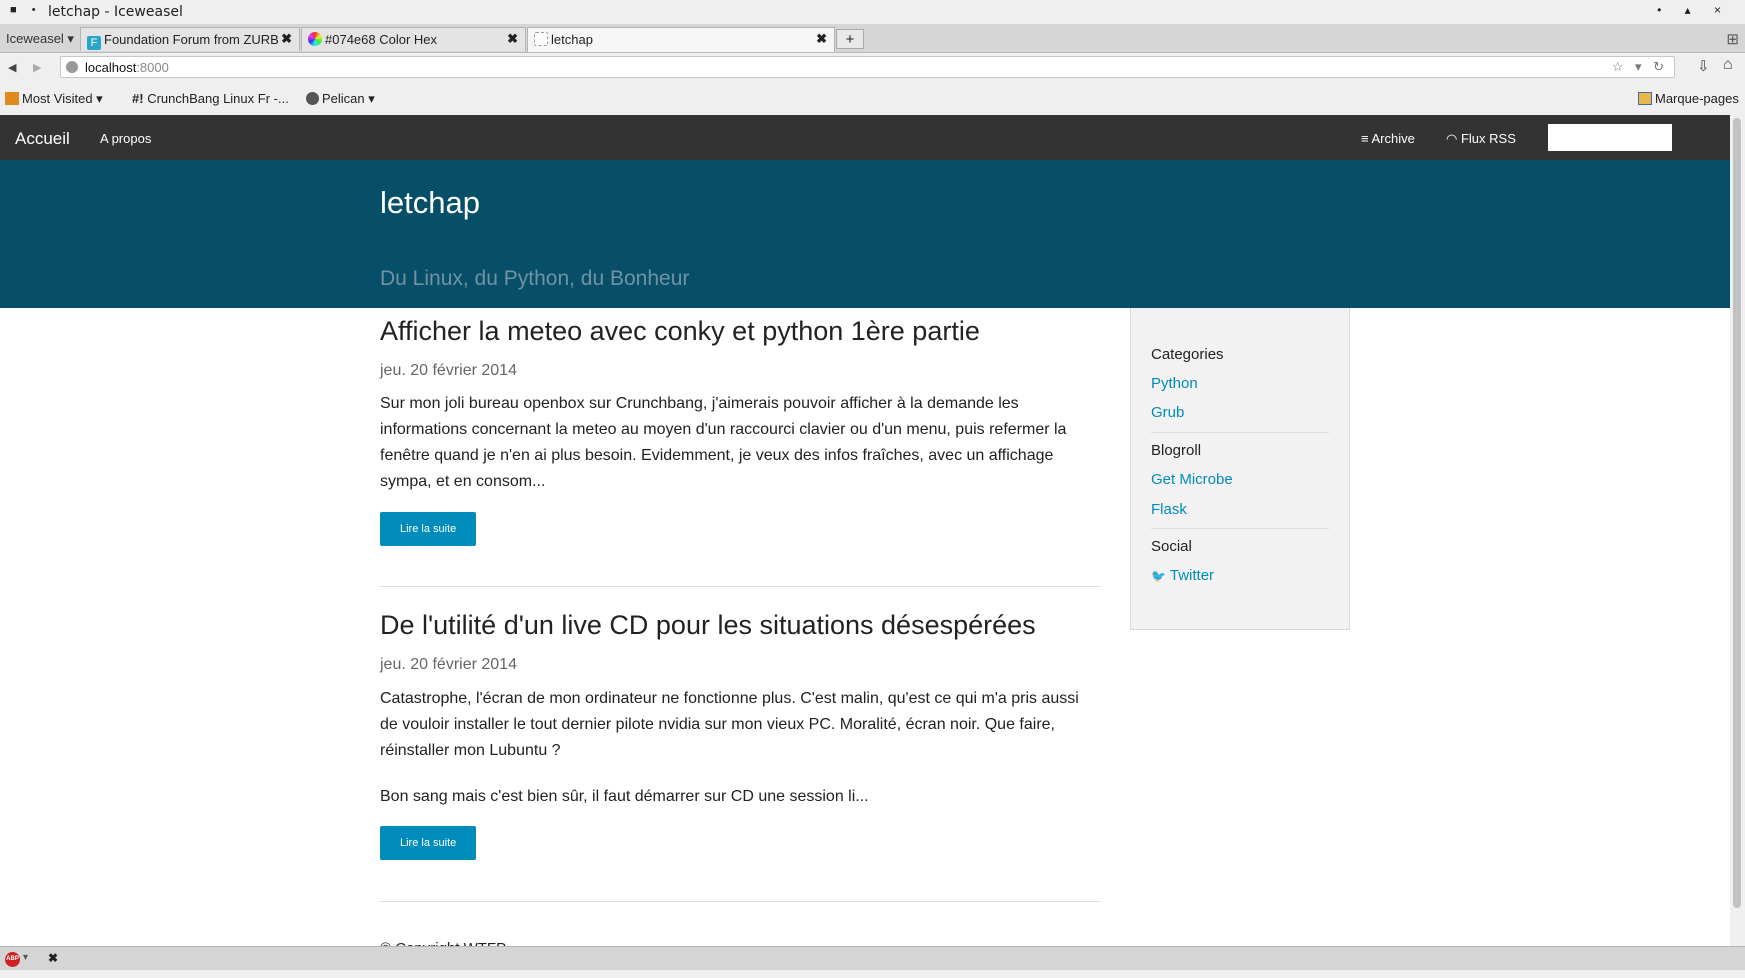  Describe the element at coordinates (1694, 10) in the screenshot. I see `window-controls: • ▴ ×` at that location.